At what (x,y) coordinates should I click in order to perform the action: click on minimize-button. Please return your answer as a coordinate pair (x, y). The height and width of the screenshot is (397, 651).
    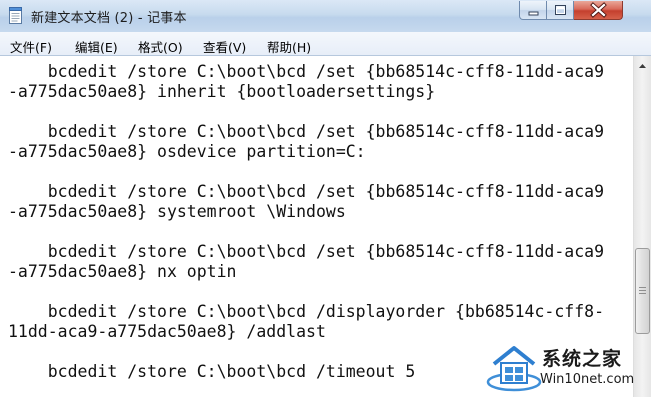
    Looking at the image, I should click on (533, 10).